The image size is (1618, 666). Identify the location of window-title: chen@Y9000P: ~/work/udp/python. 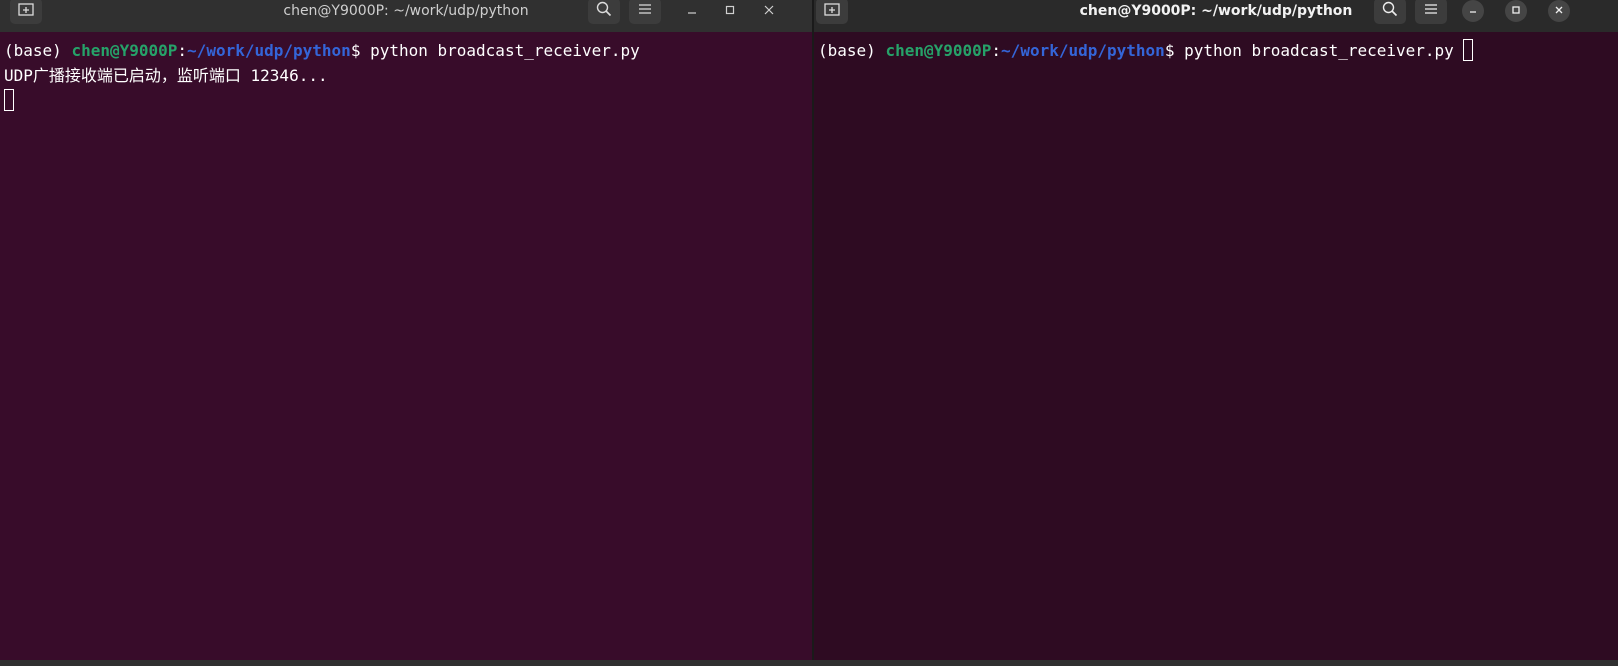
(1216, 11).